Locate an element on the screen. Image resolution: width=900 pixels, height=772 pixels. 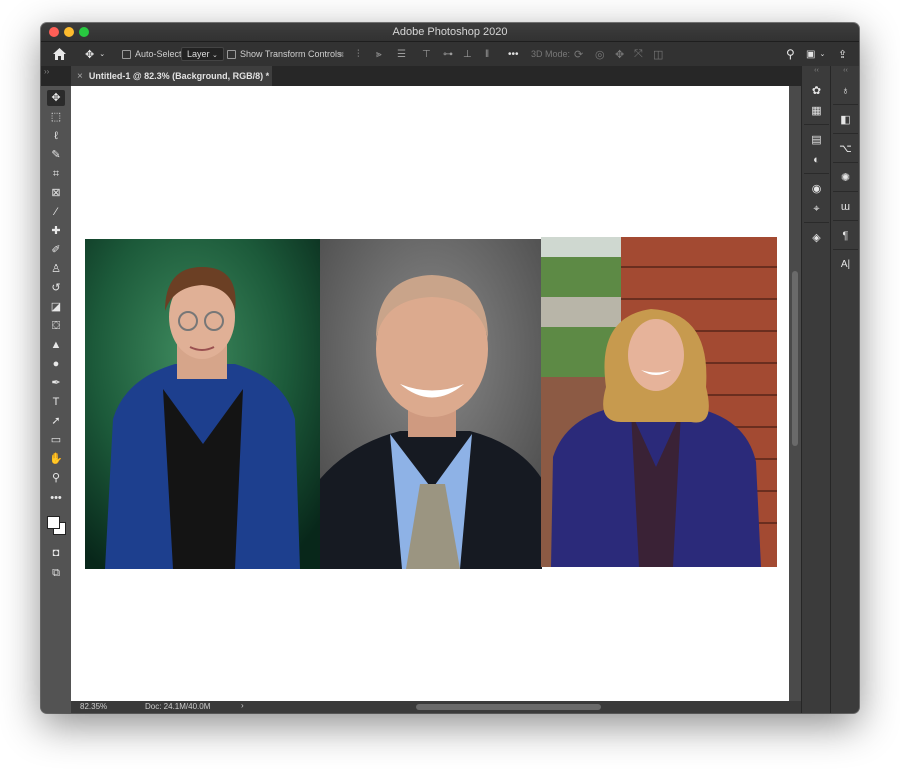
hand-tool: ✋ is located at coordinates (56, 459).